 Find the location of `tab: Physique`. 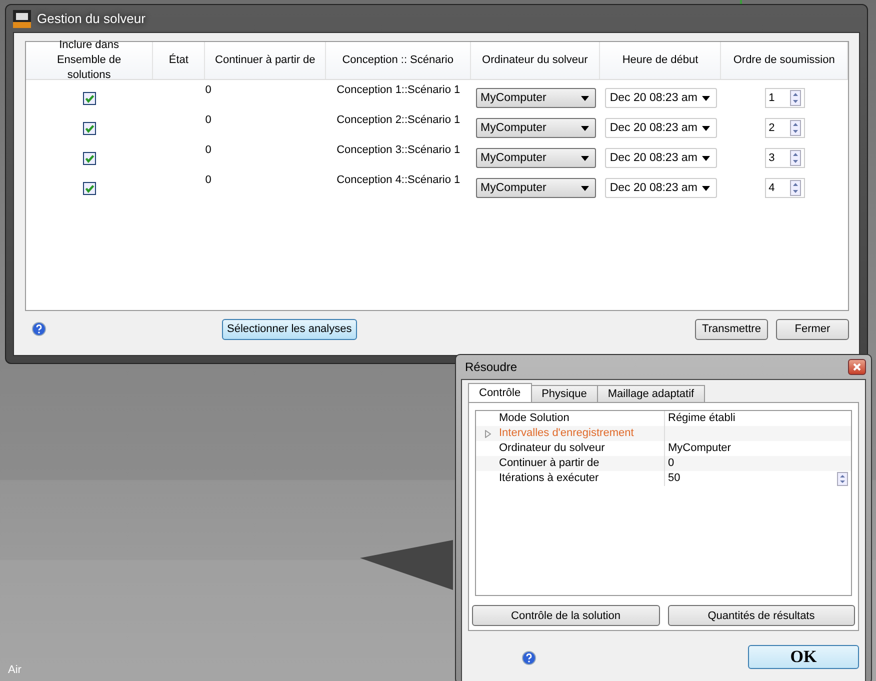

tab: Physique is located at coordinates (564, 393).